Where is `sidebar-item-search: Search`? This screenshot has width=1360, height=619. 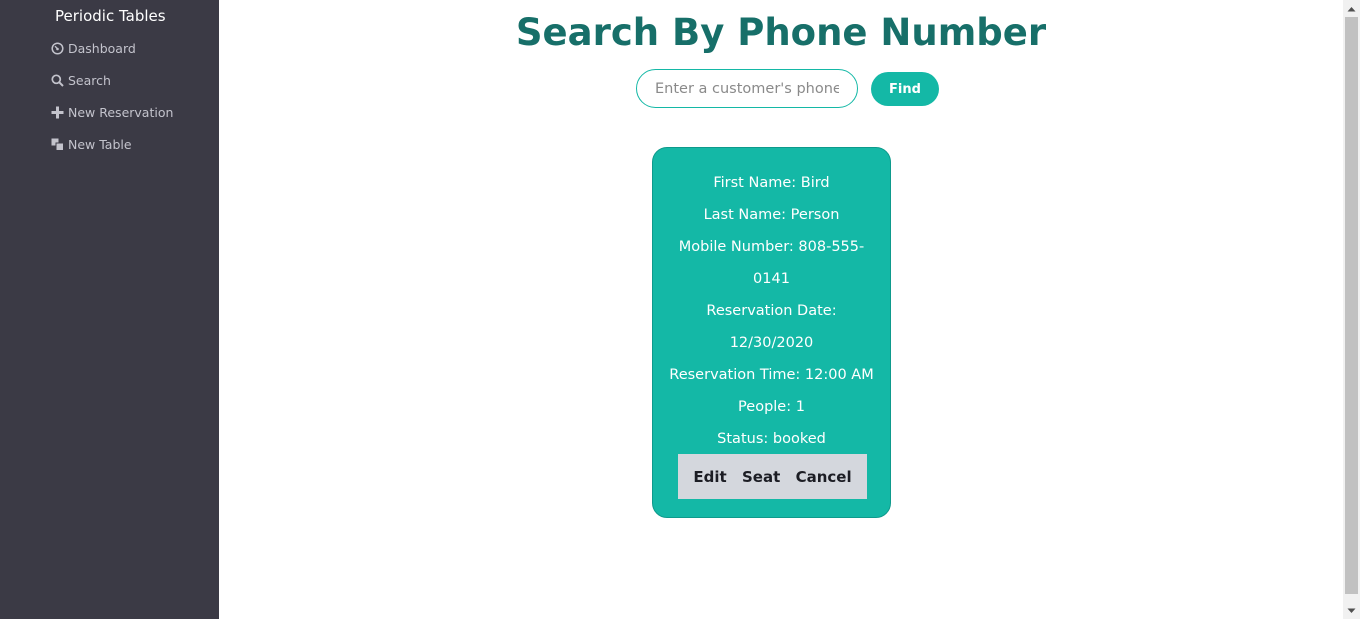
sidebar-item-search: Search is located at coordinates (81, 80).